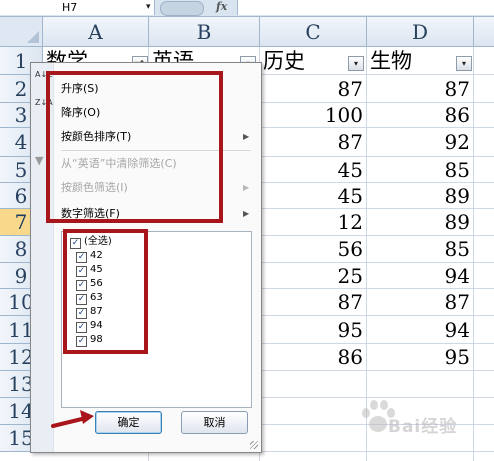 Image resolution: width=494 pixels, height=461 pixels. What do you see at coordinates (420, 142) in the screenshot?
I see `cell-d4: 92` at bounding box center [420, 142].